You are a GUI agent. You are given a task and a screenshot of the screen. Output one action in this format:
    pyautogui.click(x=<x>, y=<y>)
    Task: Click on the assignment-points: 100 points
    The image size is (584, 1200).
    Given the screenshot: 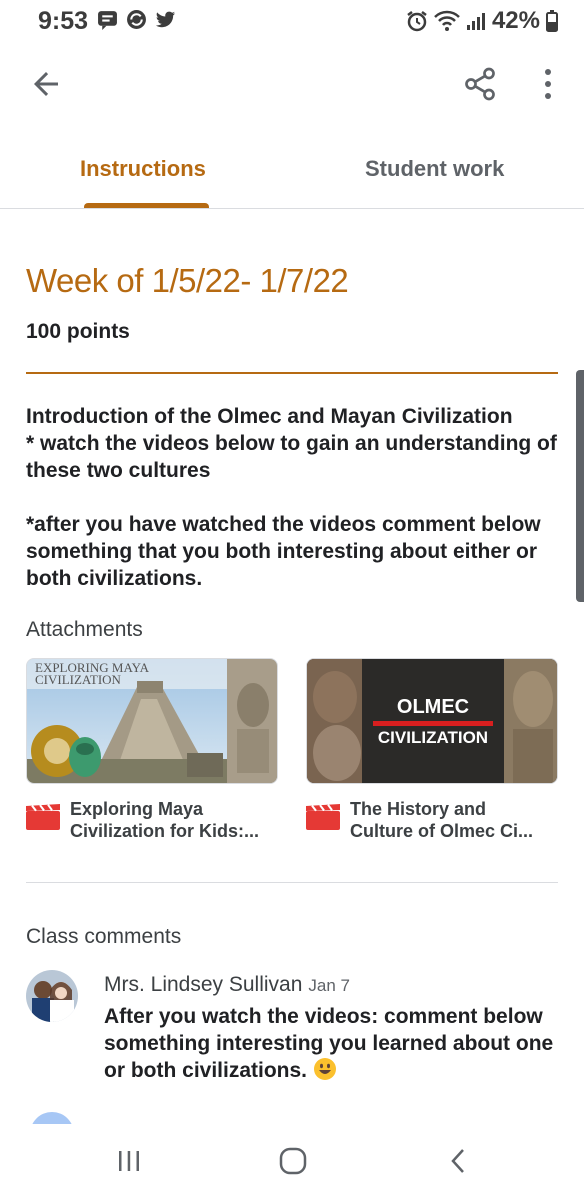 What is the action you would take?
    pyautogui.click(x=78, y=331)
    